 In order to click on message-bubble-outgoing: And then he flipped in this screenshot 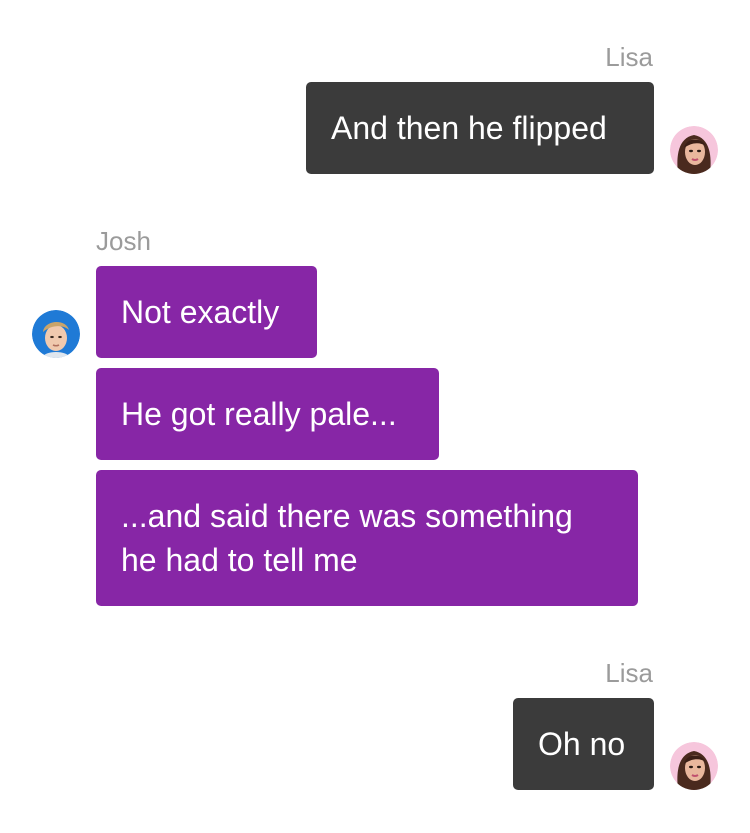, I will do `click(480, 128)`.